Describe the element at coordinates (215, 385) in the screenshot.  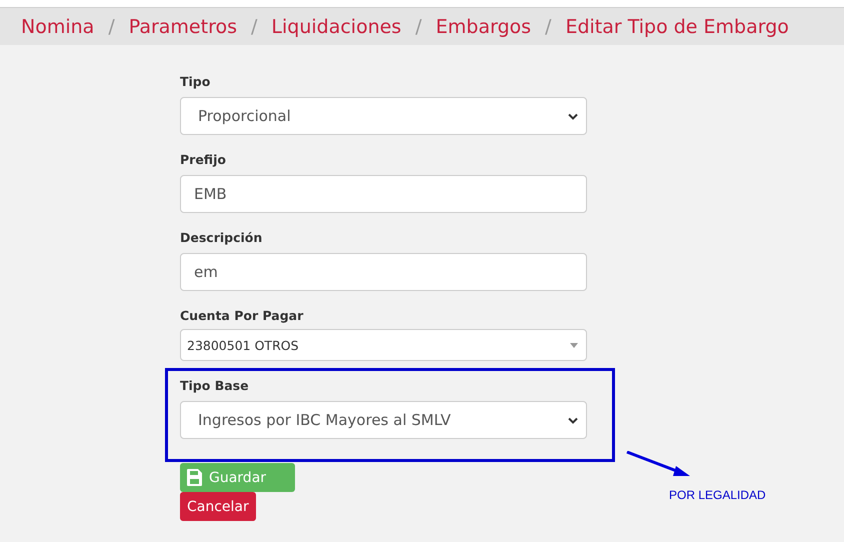
I see `field-label: Tipo Base` at that location.